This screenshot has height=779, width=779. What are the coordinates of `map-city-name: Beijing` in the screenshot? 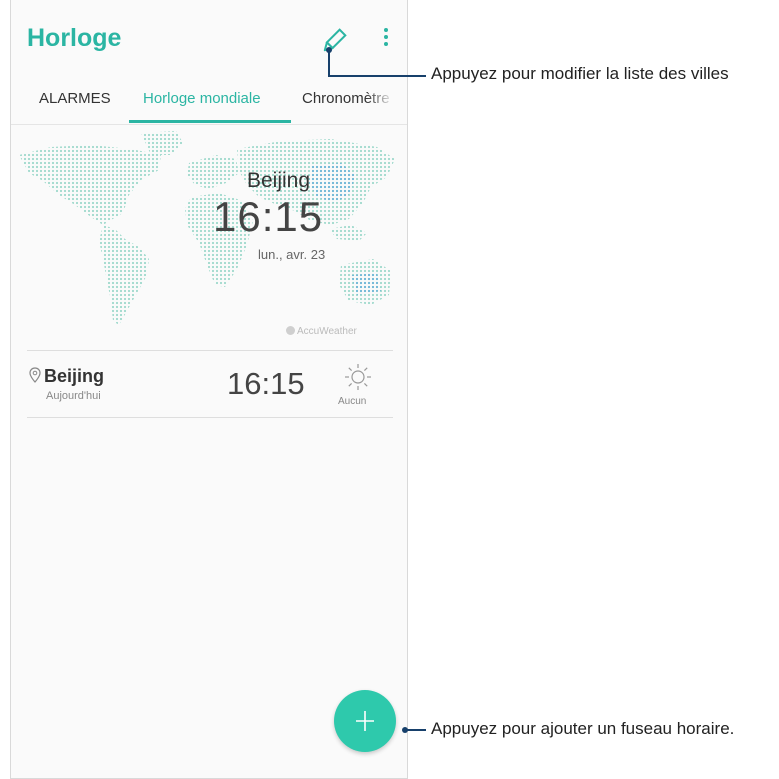 It's located at (279, 180).